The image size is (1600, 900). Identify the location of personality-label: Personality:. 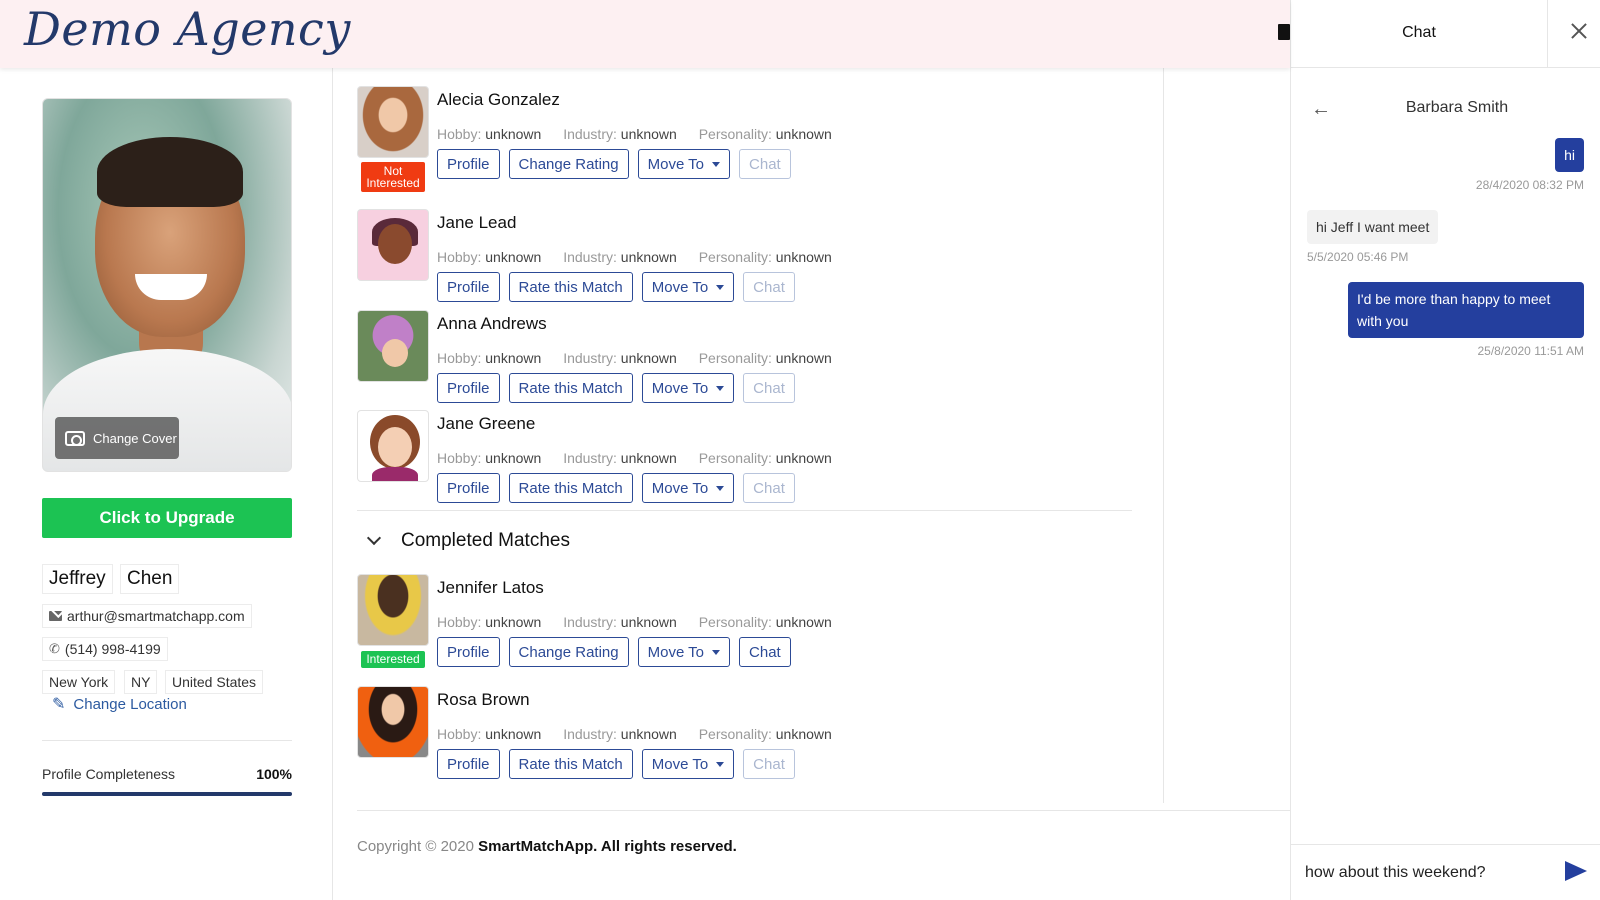
(735, 622).